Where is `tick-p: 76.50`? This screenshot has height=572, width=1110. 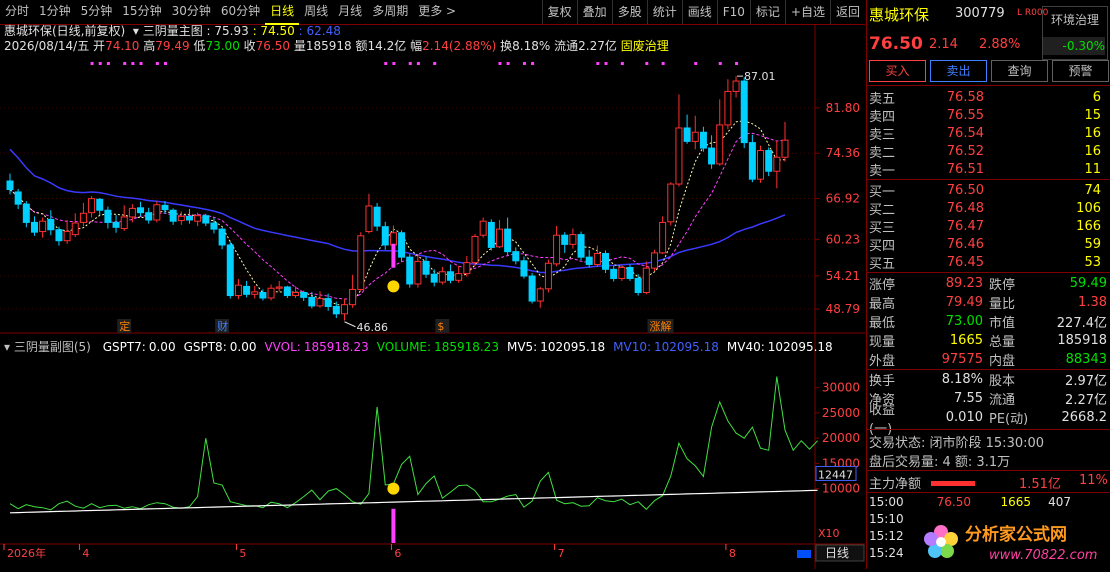 tick-p: 76.50 is located at coordinates (953, 502).